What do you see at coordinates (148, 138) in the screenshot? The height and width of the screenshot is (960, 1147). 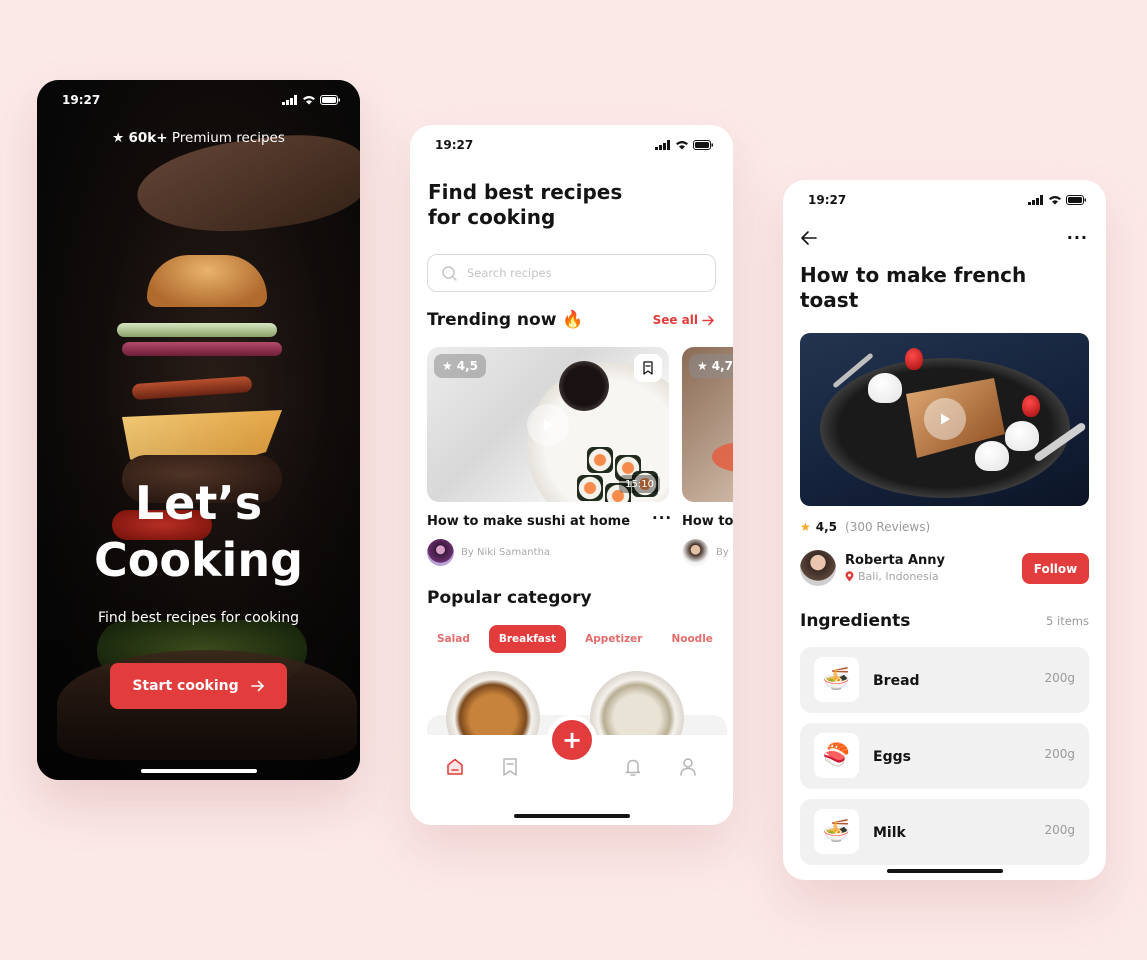 I see `premium-count: 60k+` at bounding box center [148, 138].